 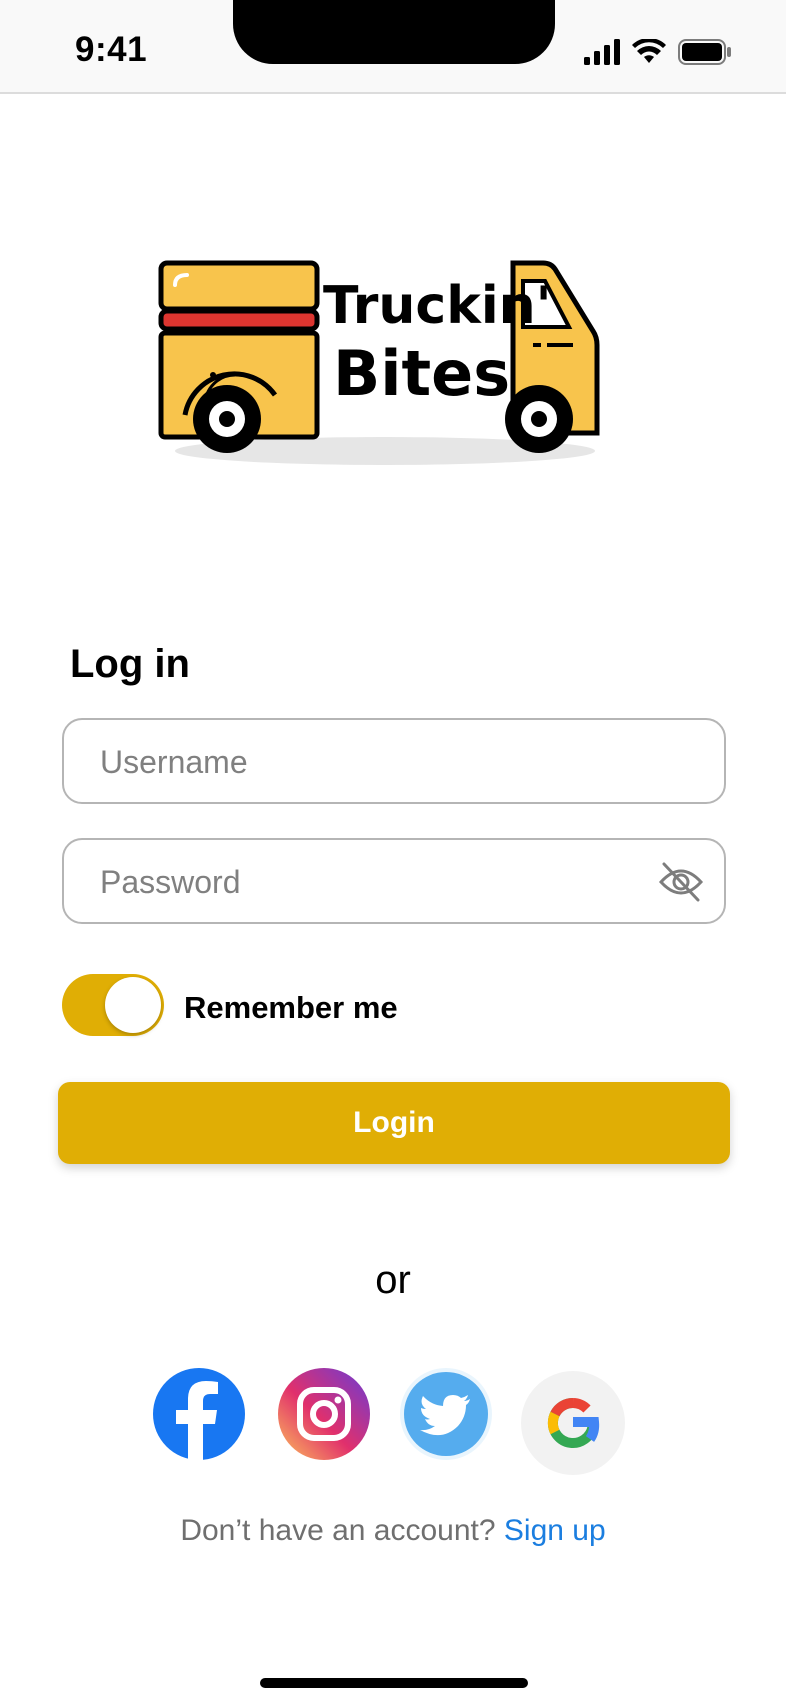 I want to click on wifi-icon, so click(x=649, y=51).